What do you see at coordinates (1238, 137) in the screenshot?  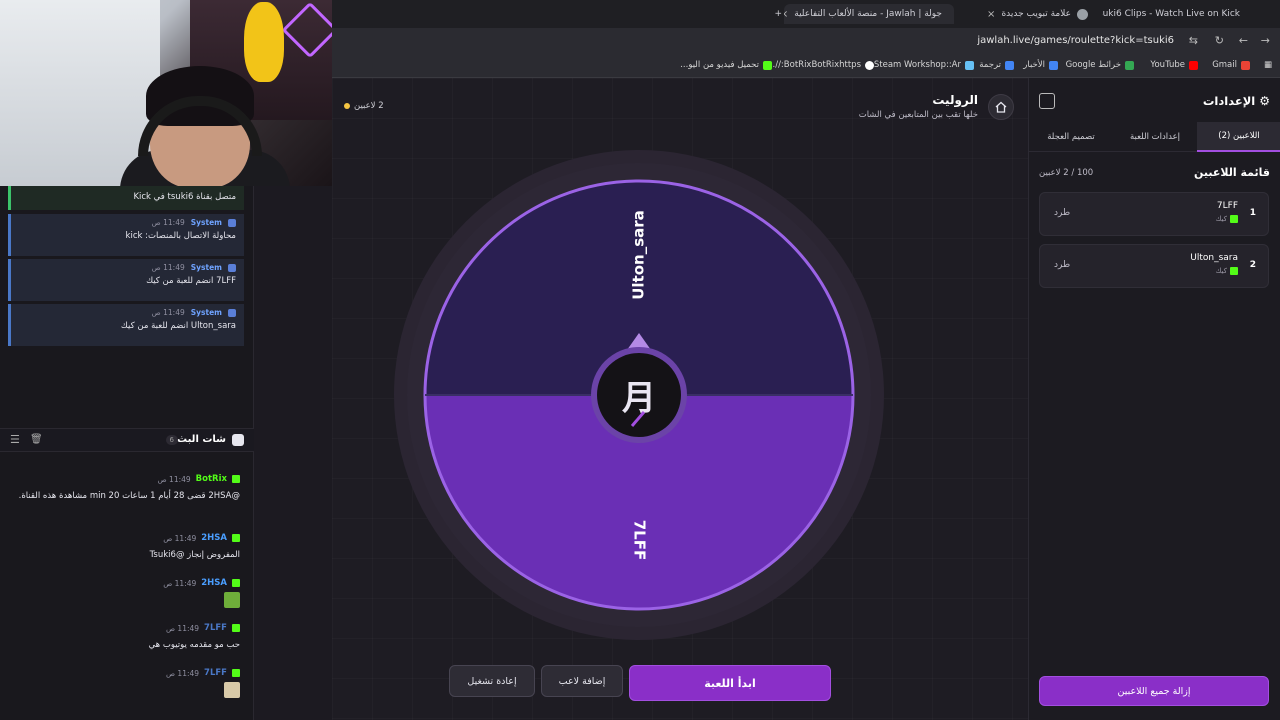 I see `tab-players: اللاعبين (2)` at bounding box center [1238, 137].